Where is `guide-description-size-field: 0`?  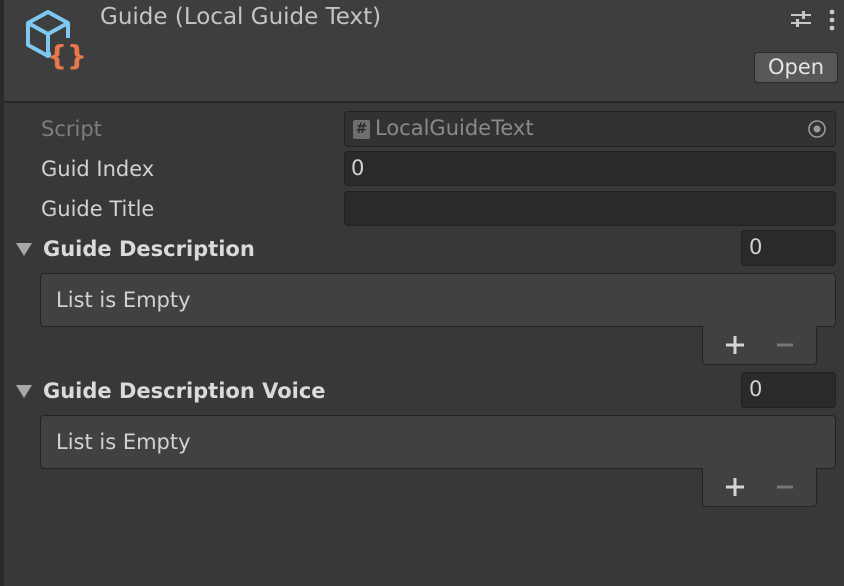
guide-description-size-field: 0 is located at coordinates (788, 248).